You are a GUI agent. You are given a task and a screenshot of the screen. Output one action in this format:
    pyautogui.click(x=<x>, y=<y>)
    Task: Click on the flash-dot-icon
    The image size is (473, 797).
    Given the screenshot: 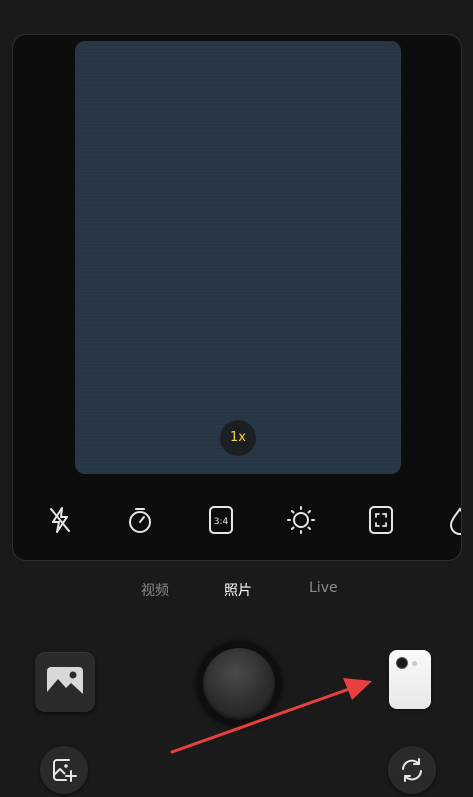 What is the action you would take?
    pyautogui.click(x=414, y=663)
    